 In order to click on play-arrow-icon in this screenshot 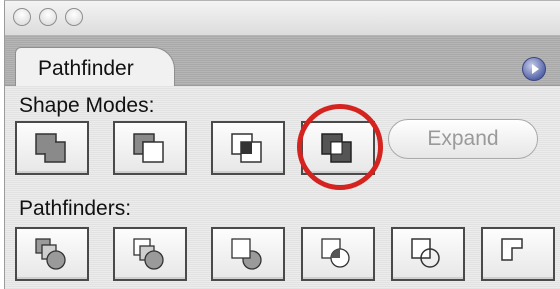, I will do `click(535, 69)`.